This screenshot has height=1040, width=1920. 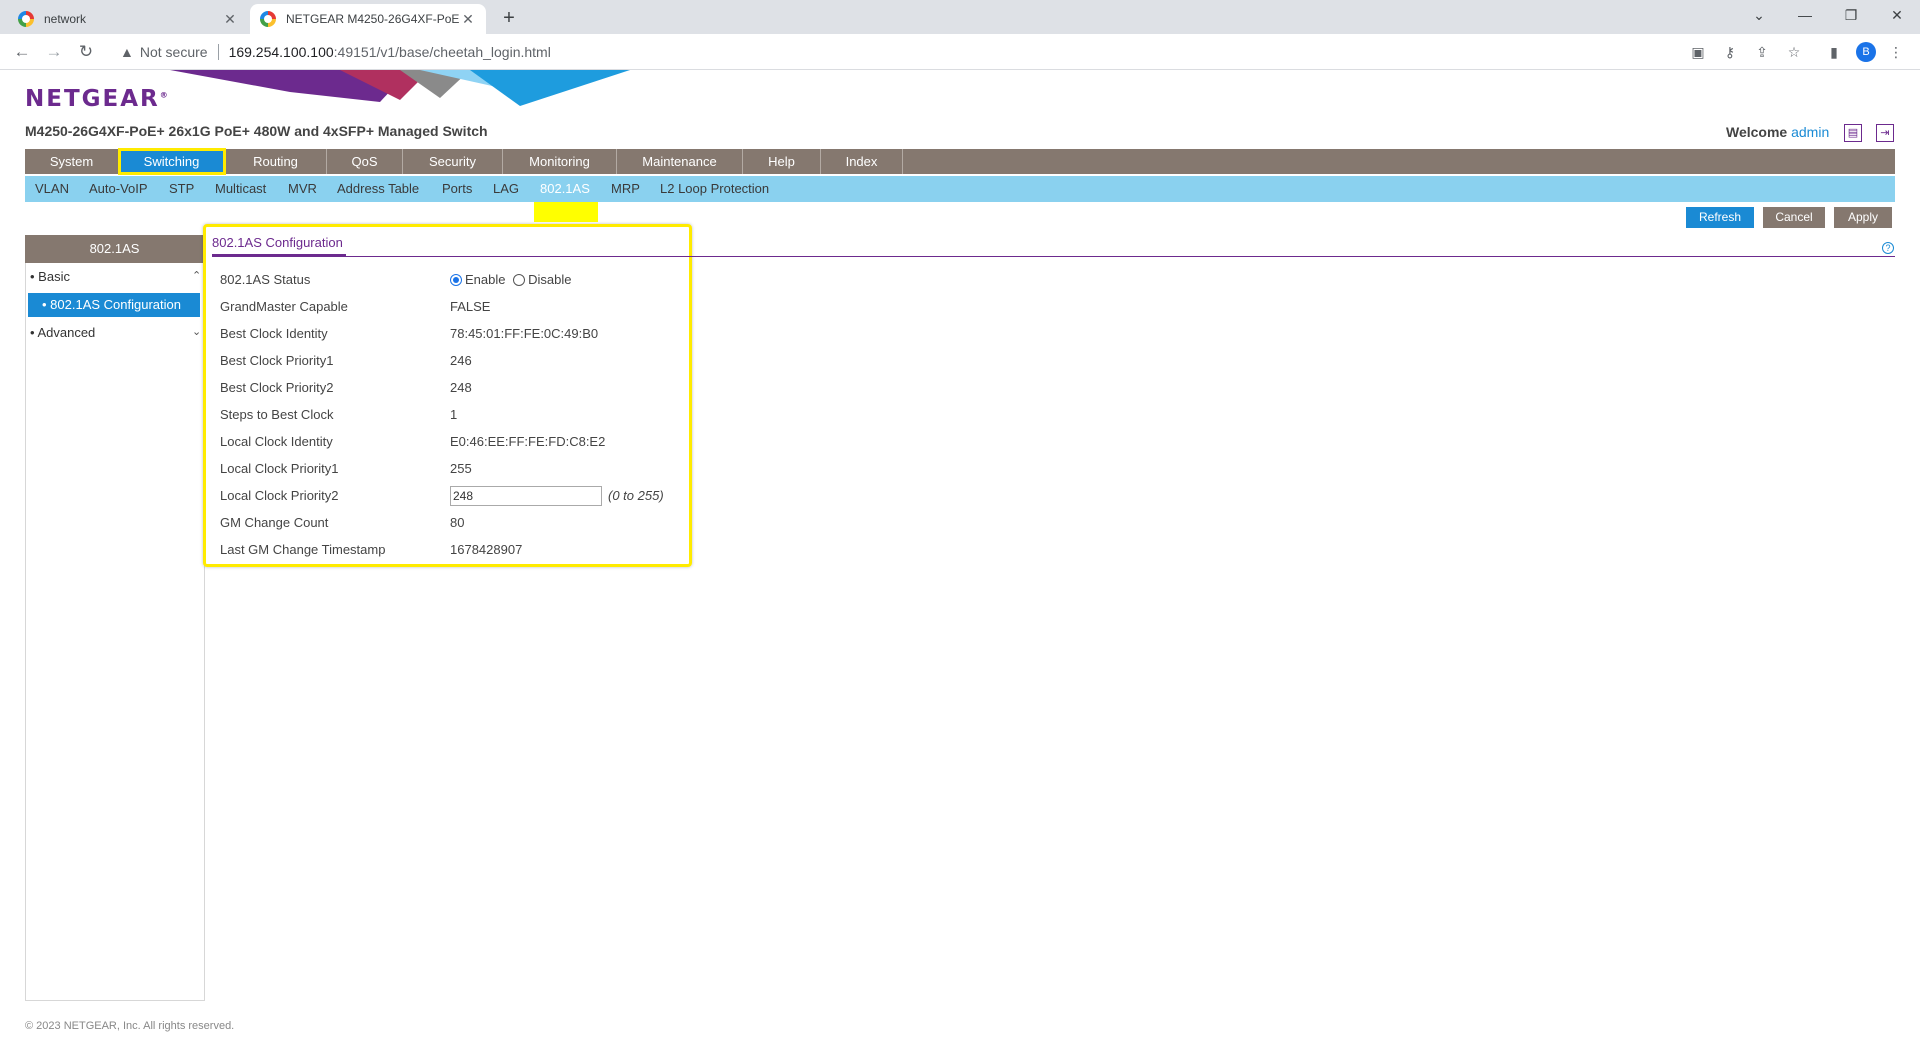 What do you see at coordinates (450, 415) in the screenshot?
I see `row-steps-to-best-clock: Steps to Best Clock 1` at bounding box center [450, 415].